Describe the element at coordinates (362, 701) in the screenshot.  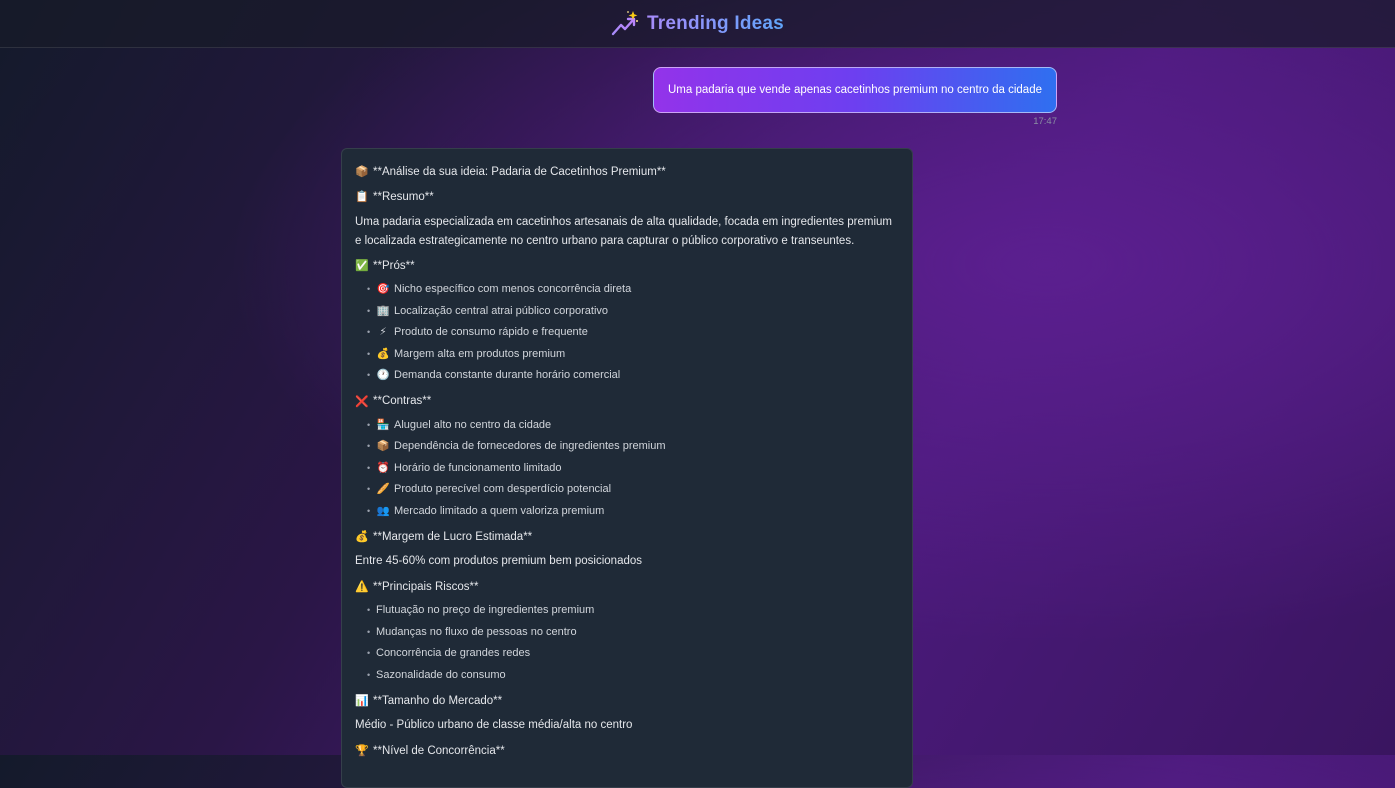
I see `bar-chart-icon: 📊` at that location.